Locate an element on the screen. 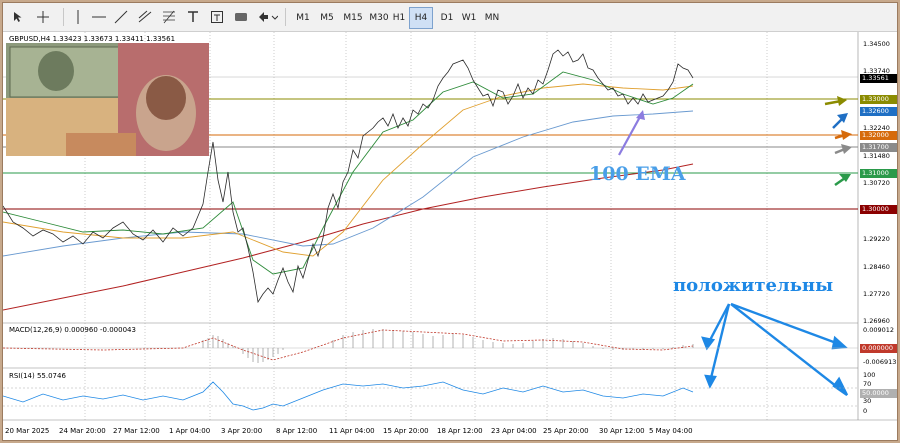 This screenshot has height=443, width=900. level-label-133000: 1.33000 is located at coordinates (878, 99).